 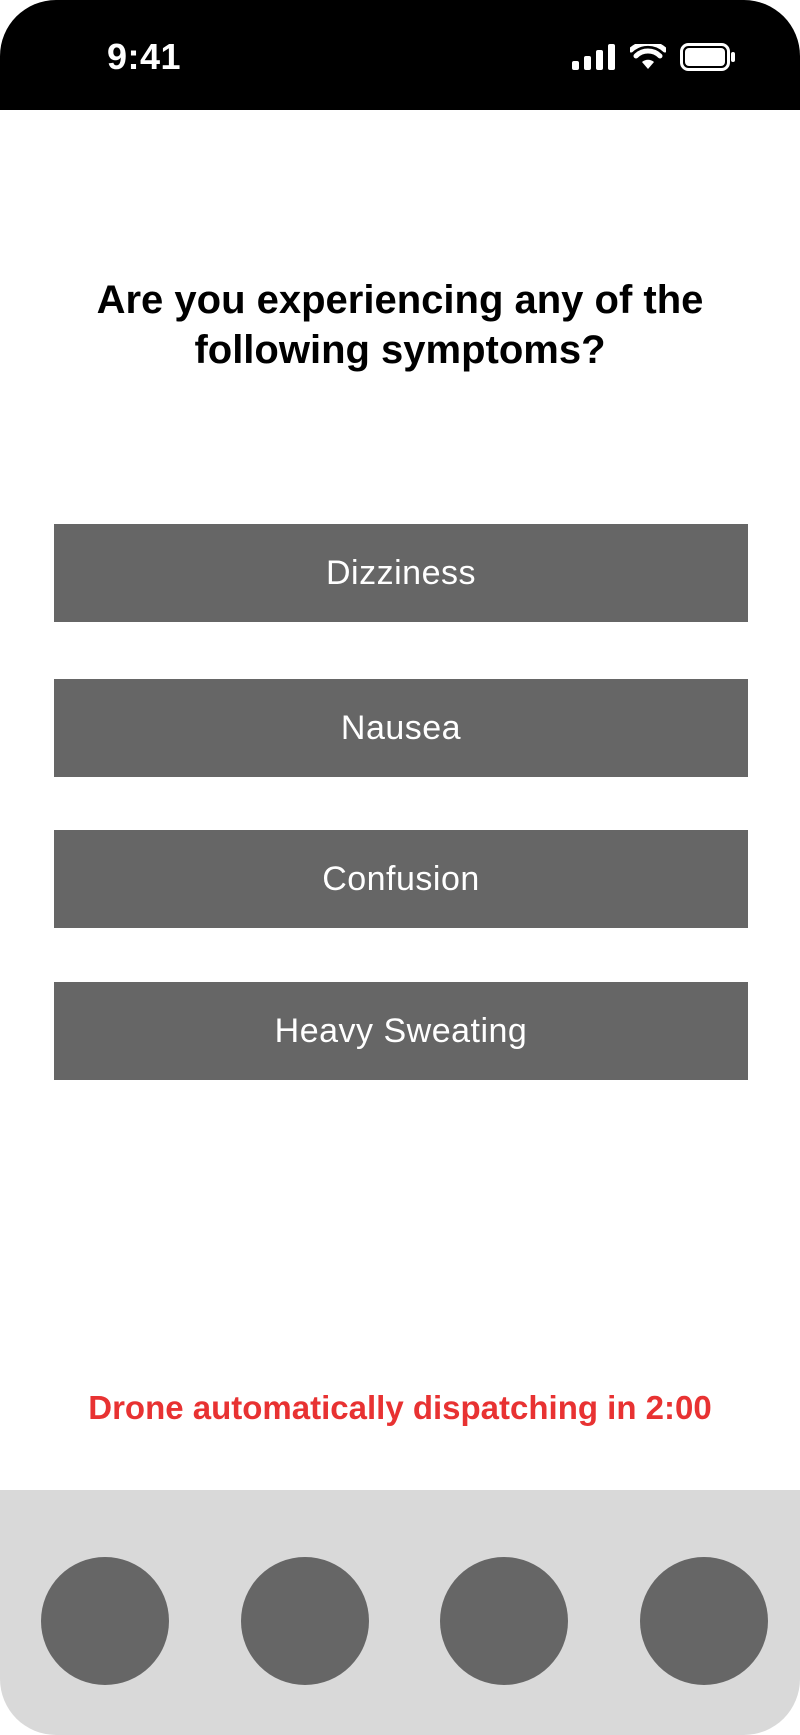 What do you see at coordinates (594, 59) in the screenshot?
I see `signal-icon` at bounding box center [594, 59].